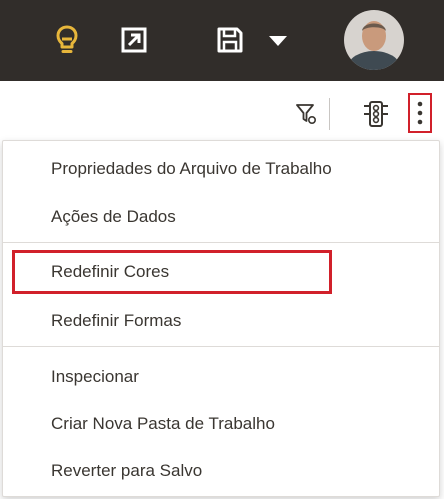 The width and height of the screenshot is (444, 499). What do you see at coordinates (376, 114) in the screenshot?
I see `traffic-light-icon` at bounding box center [376, 114].